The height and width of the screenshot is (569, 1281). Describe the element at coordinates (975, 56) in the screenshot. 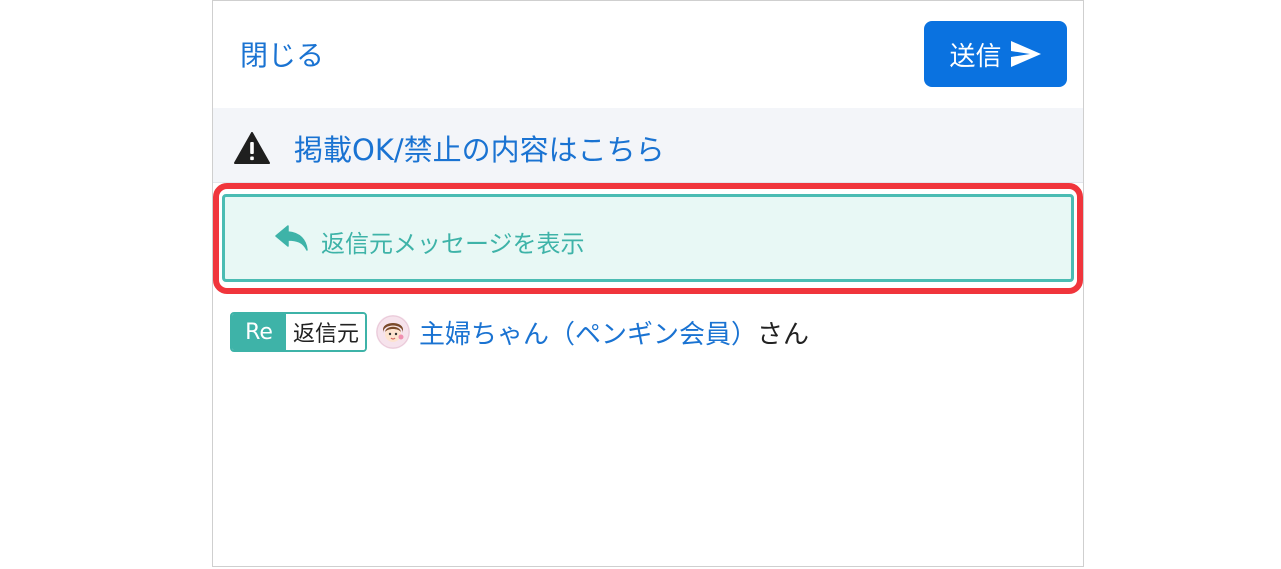

I see `send-button-label: 送信` at that location.